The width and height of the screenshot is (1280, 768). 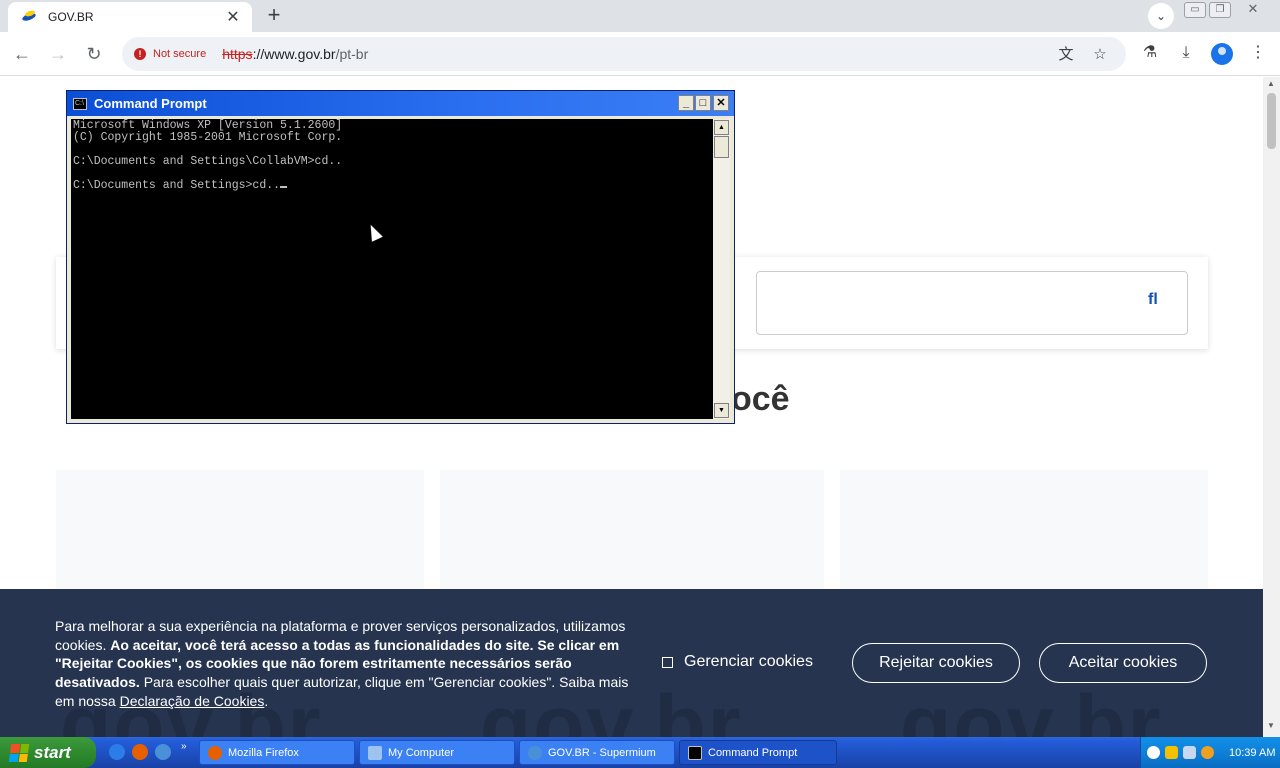 I want to click on page-scrollbar: ▲ ▼, so click(x=1271, y=407).